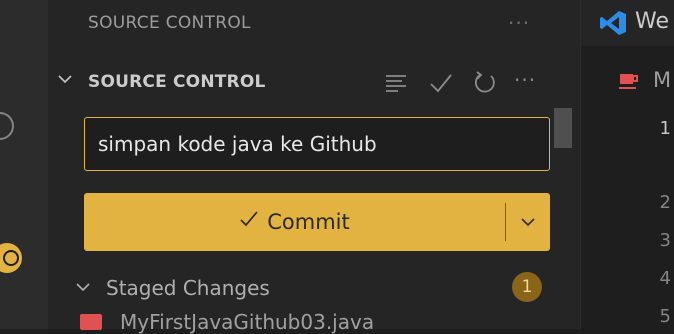  I want to click on commit-main-action: Commit, so click(294, 222).